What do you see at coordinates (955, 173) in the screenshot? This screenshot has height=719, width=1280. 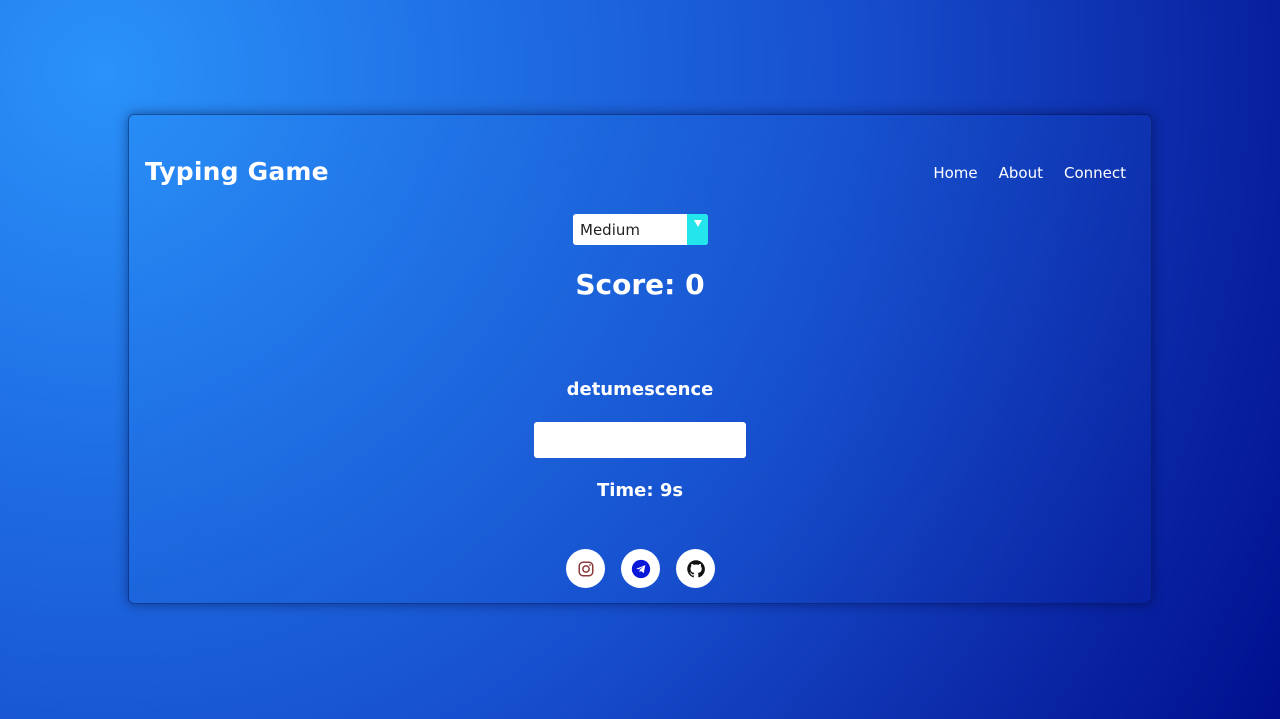 I see `nav-home-link: Home` at bounding box center [955, 173].